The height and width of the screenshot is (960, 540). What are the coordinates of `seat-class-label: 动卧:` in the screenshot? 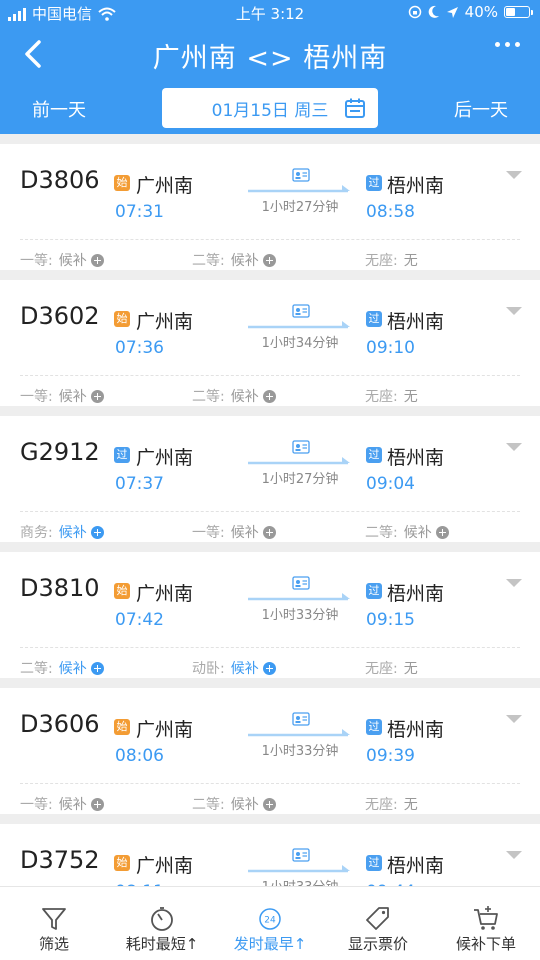 It's located at (208, 668).